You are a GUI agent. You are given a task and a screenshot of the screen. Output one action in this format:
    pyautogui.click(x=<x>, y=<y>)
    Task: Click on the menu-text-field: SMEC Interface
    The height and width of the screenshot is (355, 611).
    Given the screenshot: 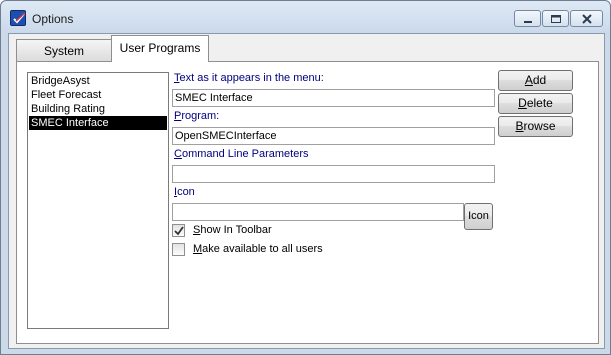 What is the action you would take?
    pyautogui.click(x=333, y=98)
    